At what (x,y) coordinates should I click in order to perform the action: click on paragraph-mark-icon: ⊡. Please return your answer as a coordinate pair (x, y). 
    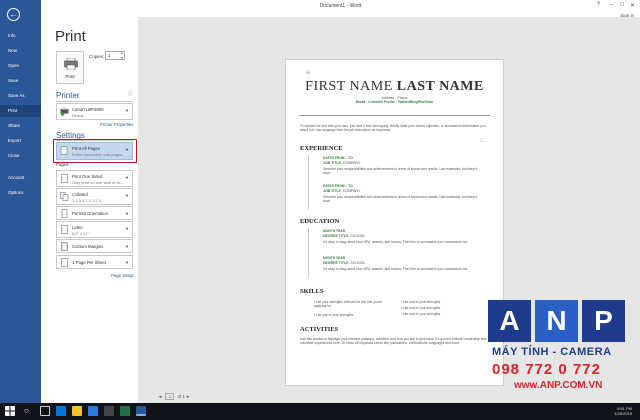
    Looking at the image, I should click on (482, 141).